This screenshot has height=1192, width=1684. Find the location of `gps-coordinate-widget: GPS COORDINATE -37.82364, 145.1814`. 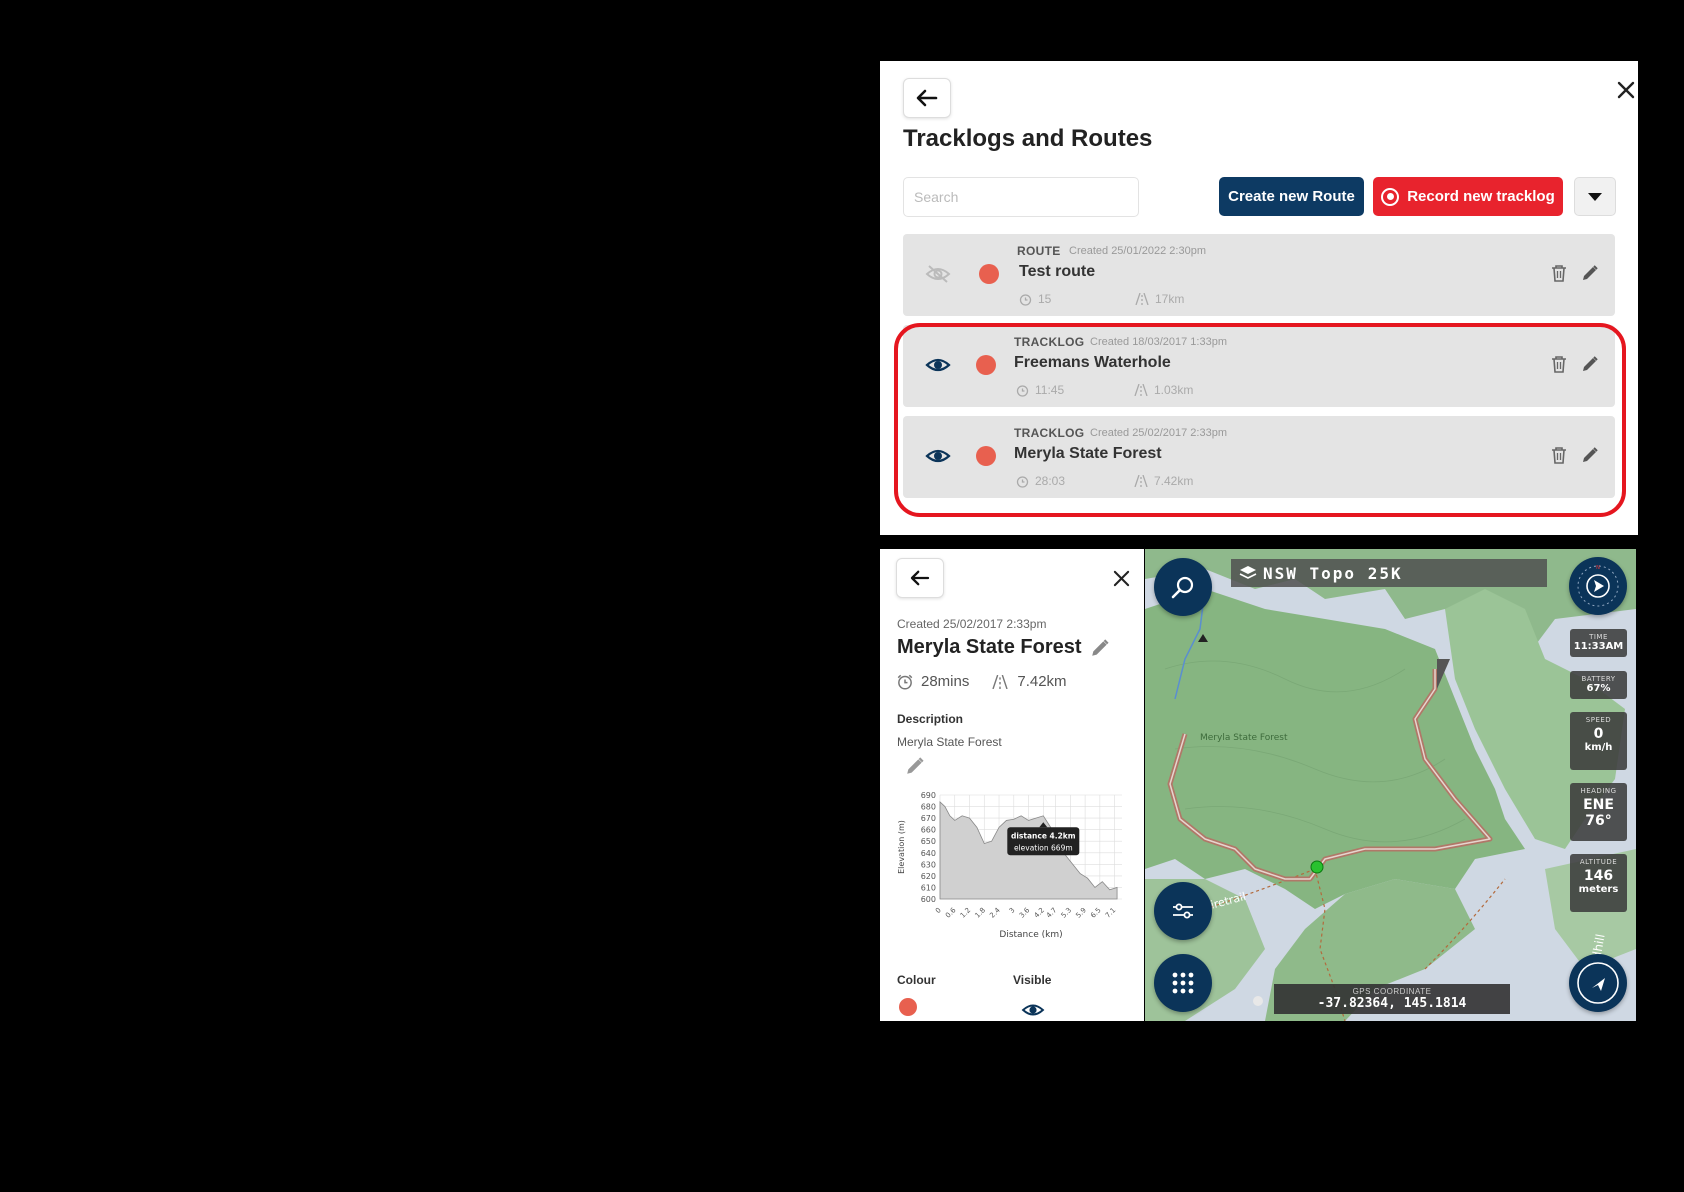

gps-coordinate-widget: GPS COORDINATE -37.82364, 145.1814 is located at coordinates (1392, 999).